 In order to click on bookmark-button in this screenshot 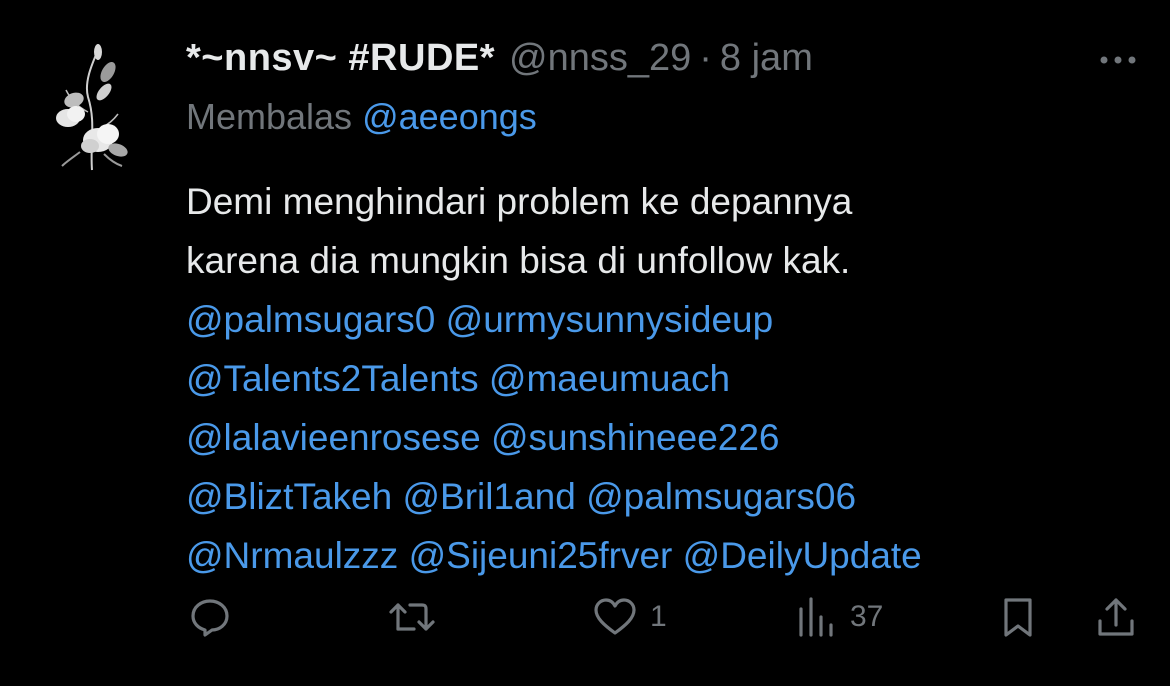, I will do `click(1018, 617)`.